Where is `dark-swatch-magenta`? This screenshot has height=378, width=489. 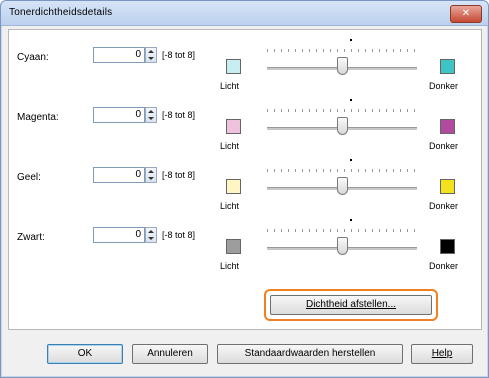
dark-swatch-magenta is located at coordinates (447, 126).